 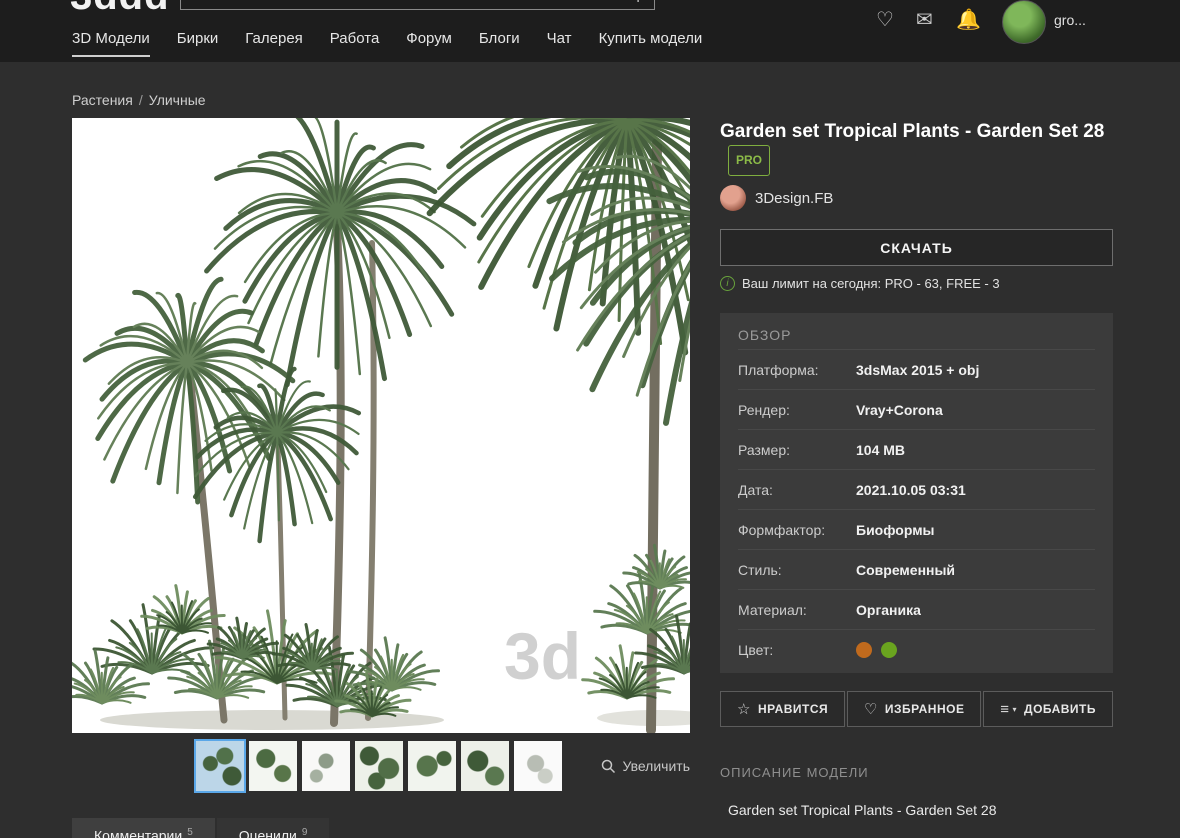 I want to click on spec-row-render: Рендер: Vray+Corona, so click(x=916, y=409).